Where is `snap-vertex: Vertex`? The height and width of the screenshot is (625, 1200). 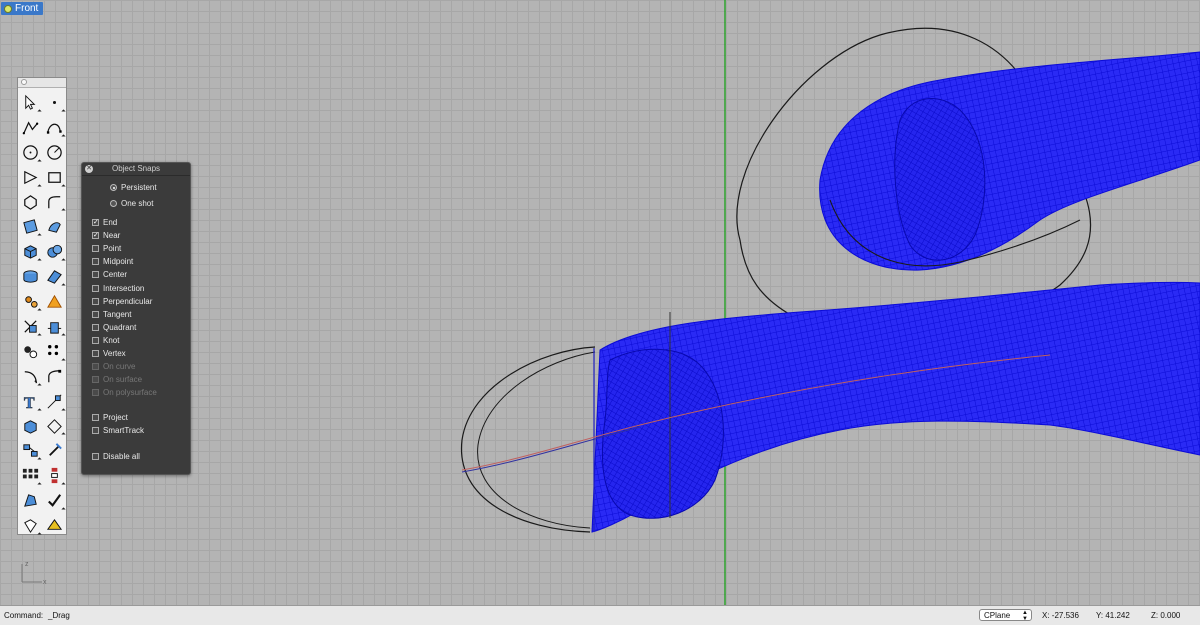 snap-vertex: Vertex is located at coordinates (109, 353).